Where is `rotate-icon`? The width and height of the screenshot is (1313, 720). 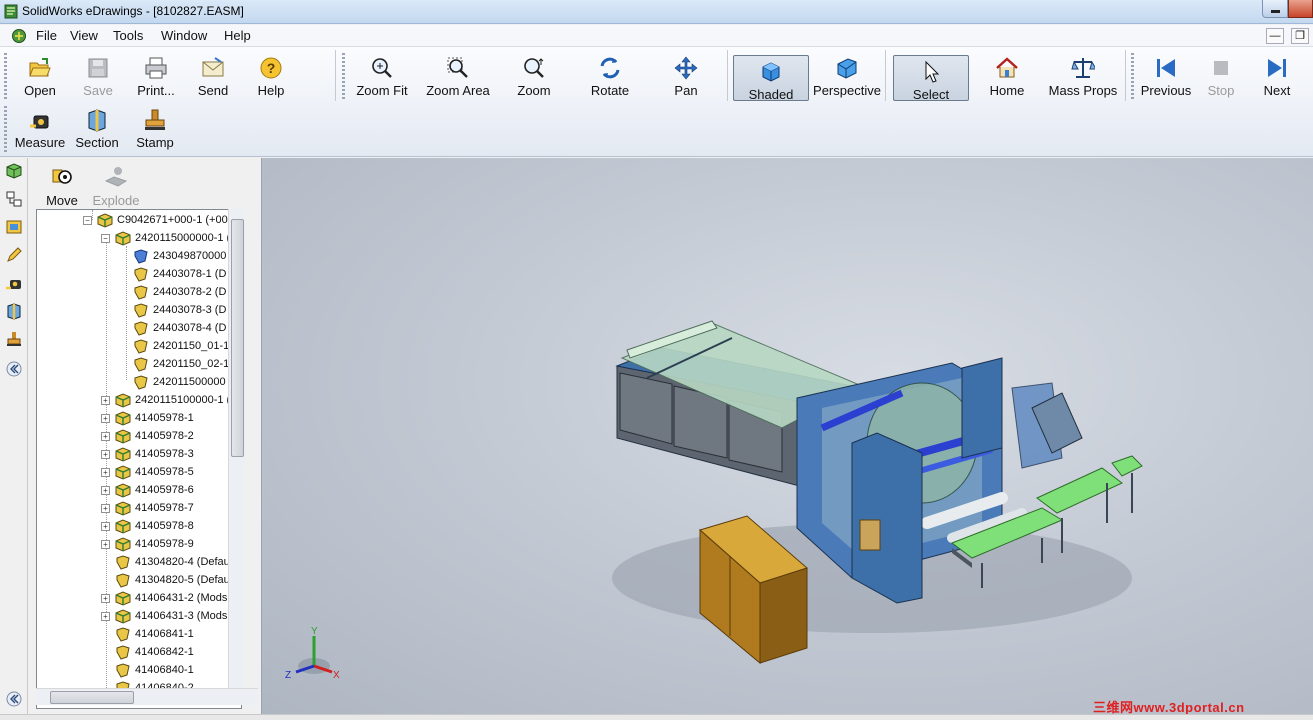 rotate-icon is located at coordinates (610, 68).